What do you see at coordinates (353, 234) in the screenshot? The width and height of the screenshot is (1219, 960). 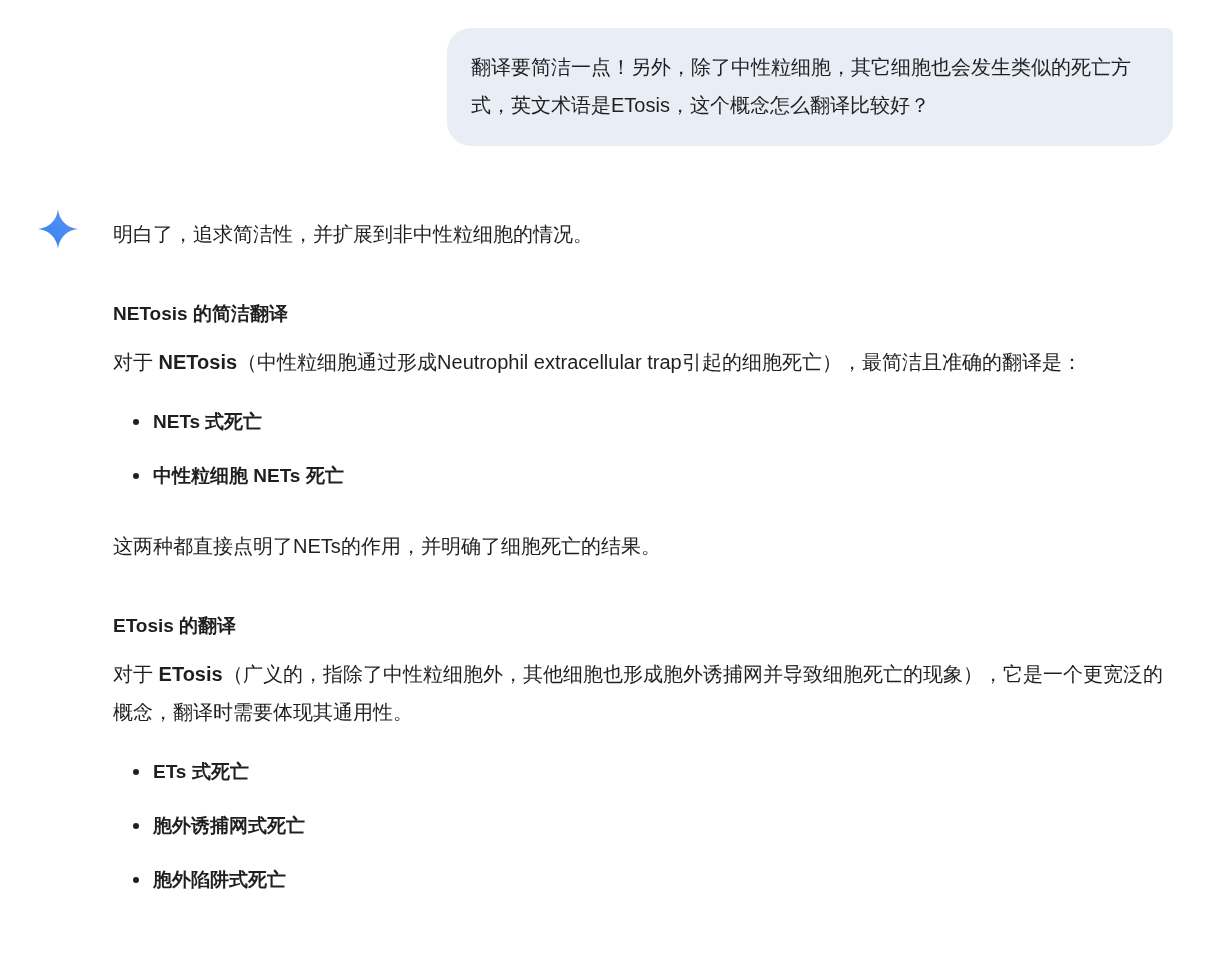 I see `paragraph: 明白了，追求简洁性，并扩展到非中性粒细胞的情况。` at bounding box center [353, 234].